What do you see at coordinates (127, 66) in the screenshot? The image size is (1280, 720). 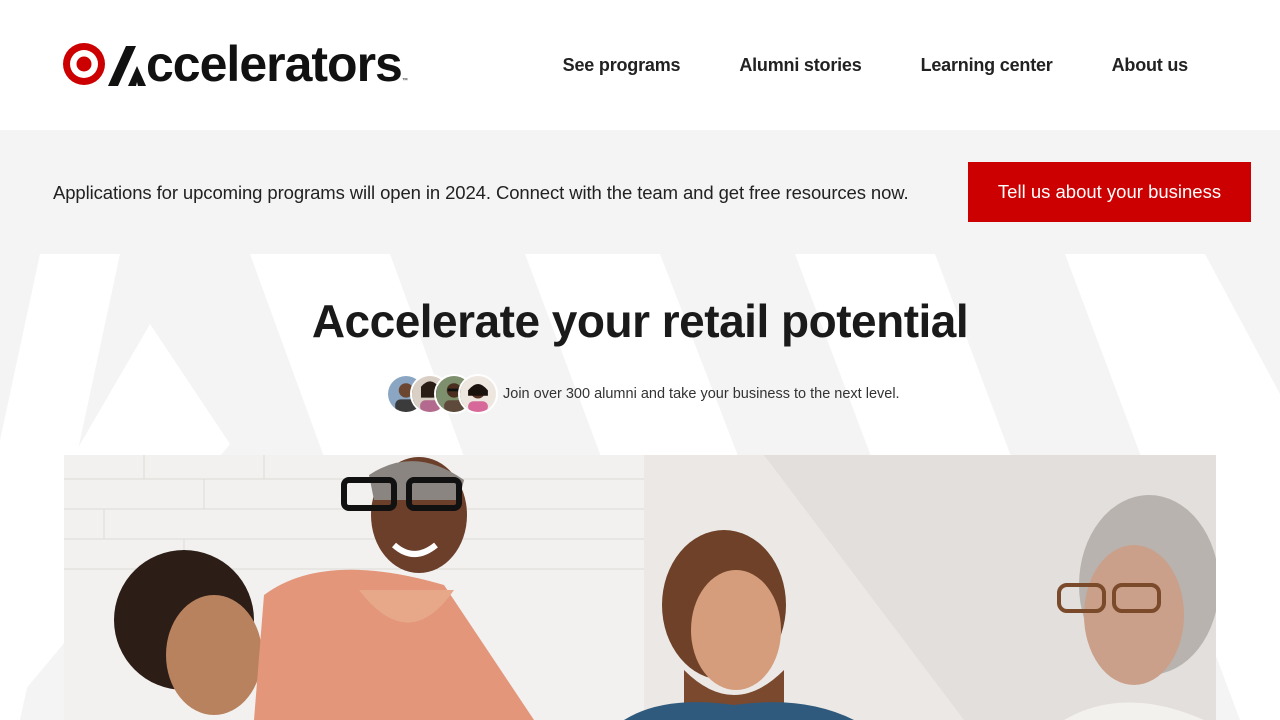 I see `logo-a-mark-icon` at bounding box center [127, 66].